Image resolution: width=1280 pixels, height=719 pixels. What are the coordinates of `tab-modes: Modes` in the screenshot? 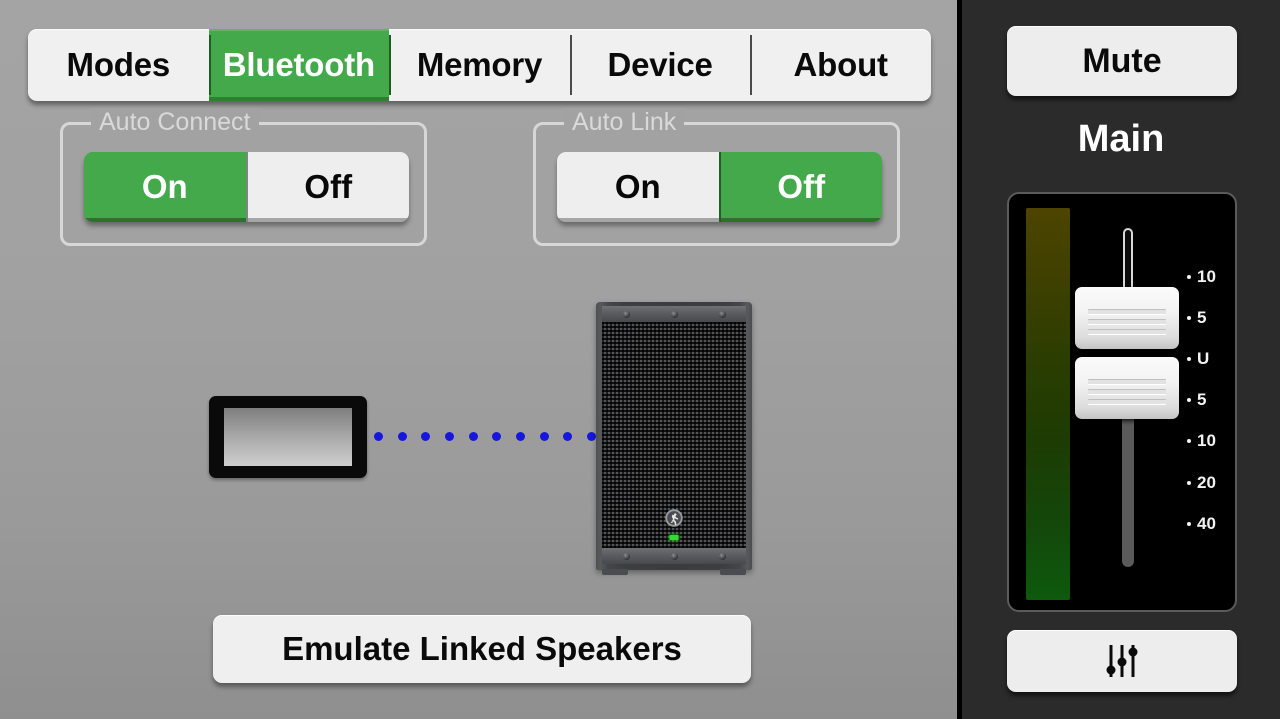 It's located at (118, 65).